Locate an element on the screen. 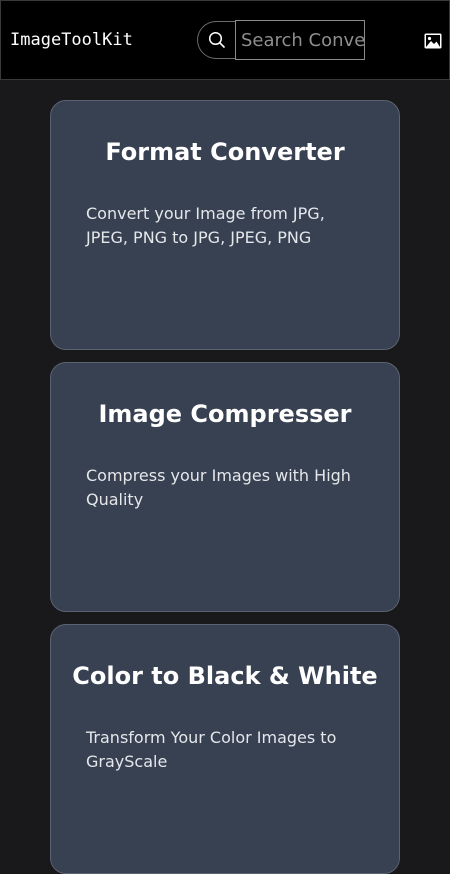  search-button is located at coordinates (216, 40).